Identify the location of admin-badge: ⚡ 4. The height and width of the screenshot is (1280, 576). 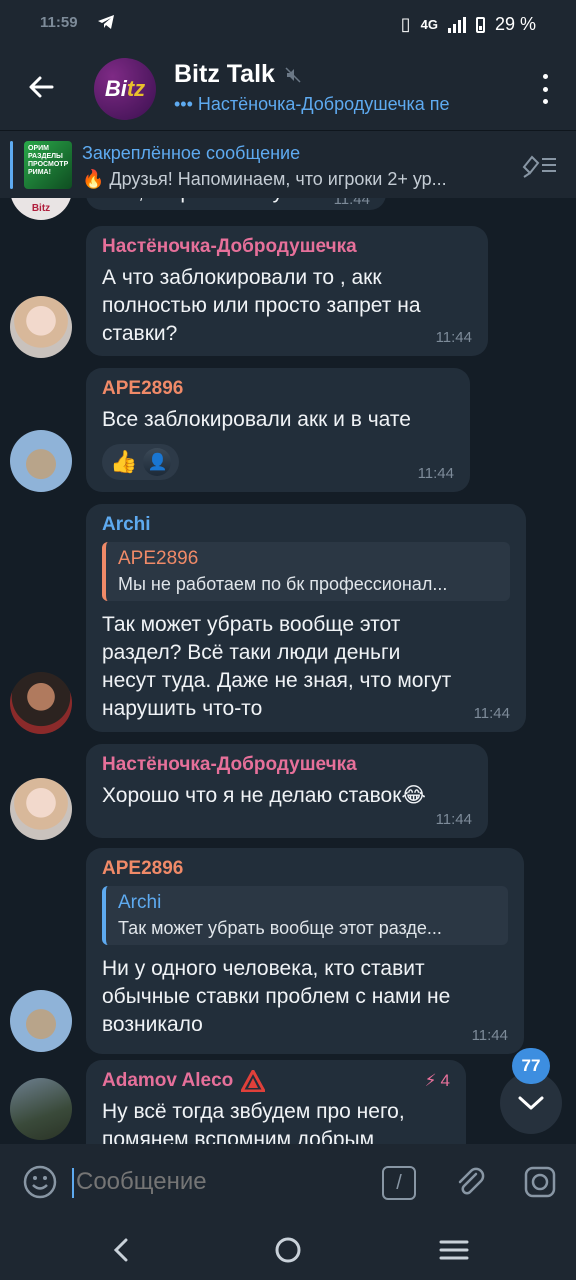
(437, 1081).